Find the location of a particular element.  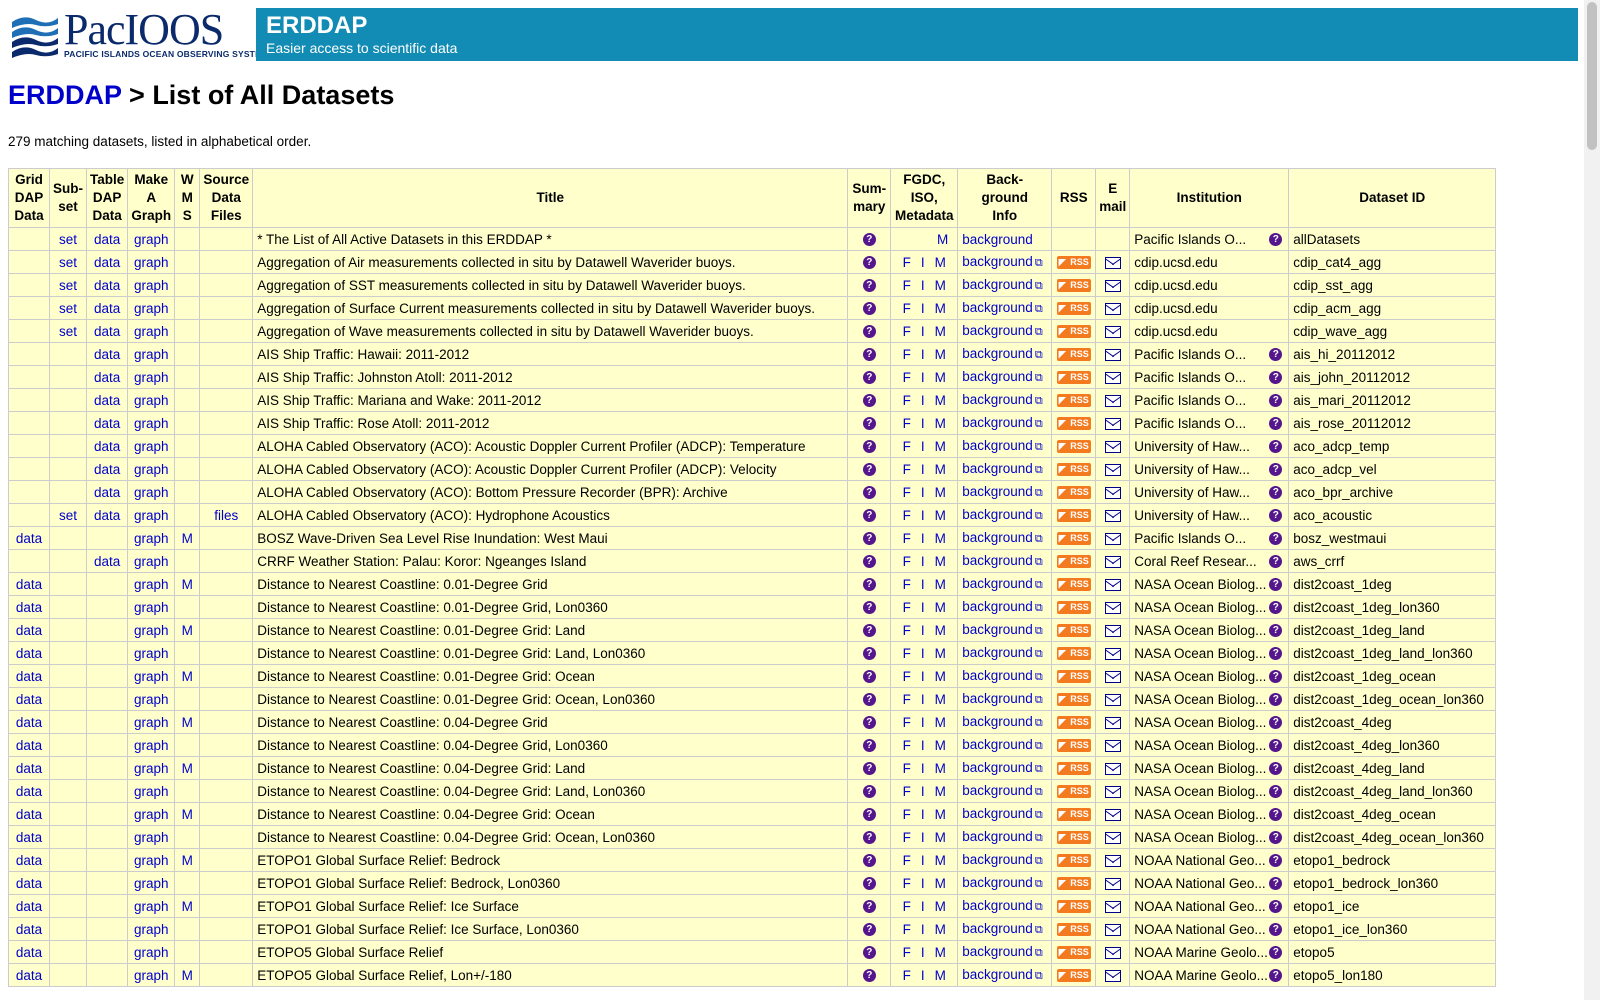

griddap-link: data is located at coordinates (29, 699).